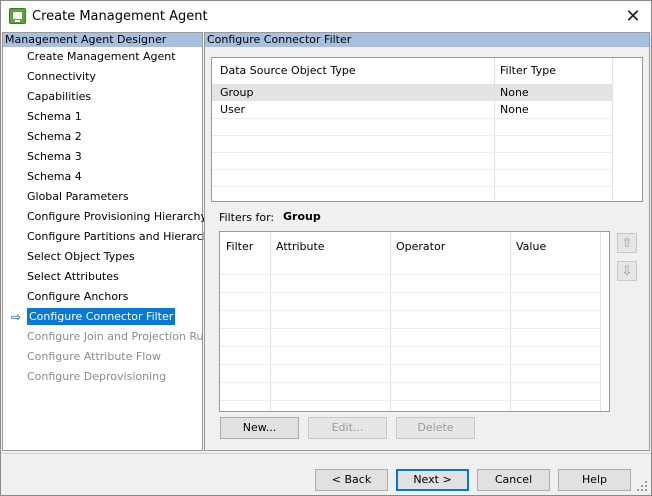 The width and height of the screenshot is (652, 496). Describe the element at coordinates (102, 257) in the screenshot. I see `nav-item-select-object-types: Select Object Types` at that location.